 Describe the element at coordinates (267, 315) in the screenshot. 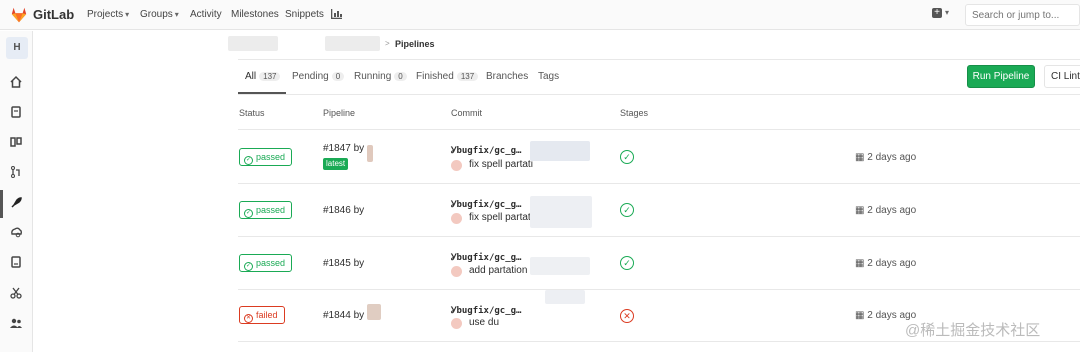

I see `status-label: failed` at that location.